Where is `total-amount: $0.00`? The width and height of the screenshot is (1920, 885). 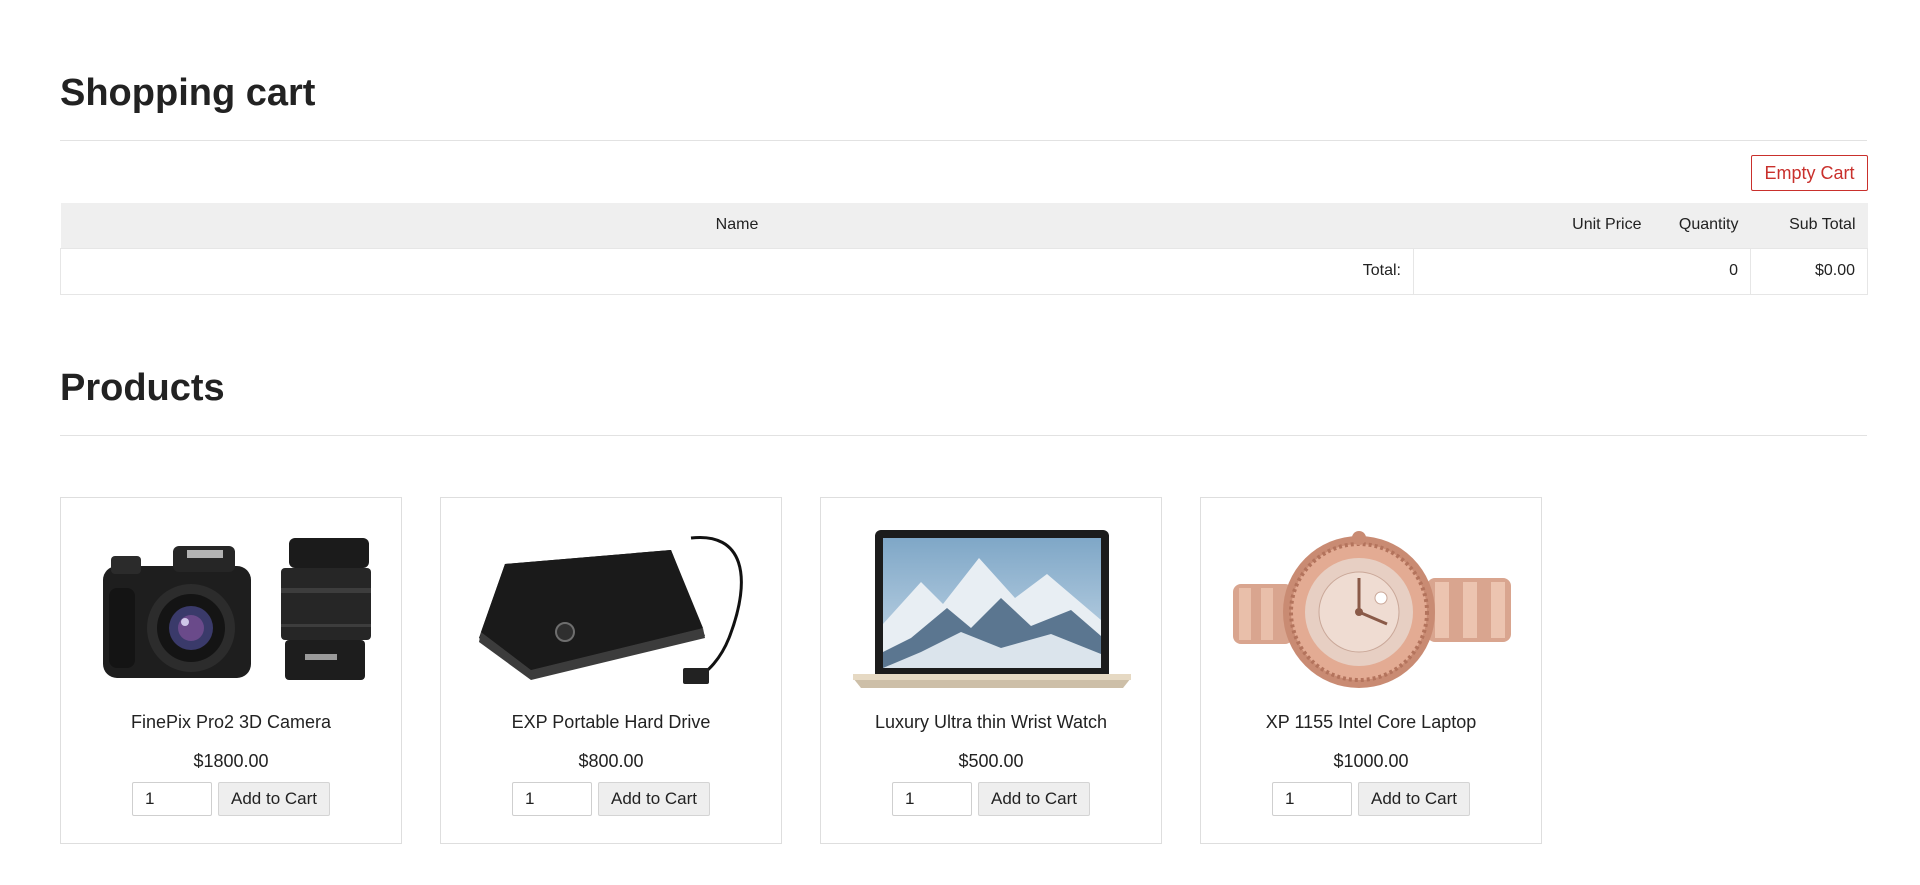
total-amount: $0.00 is located at coordinates (1809, 271).